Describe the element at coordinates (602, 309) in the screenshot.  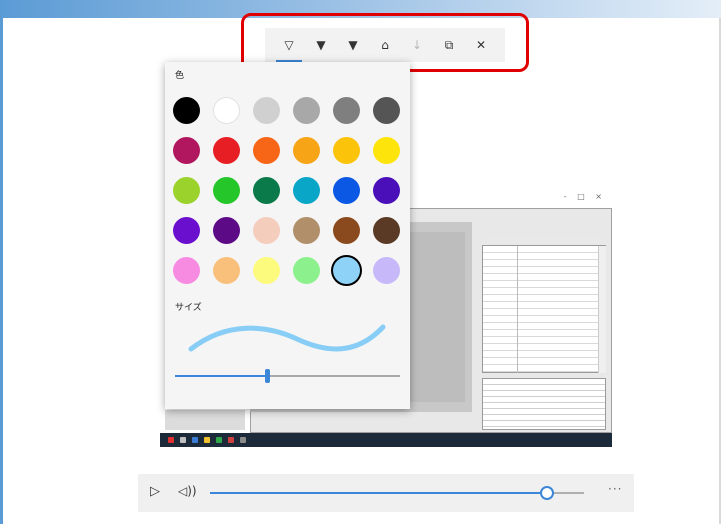
I see `embedded-list-scrollbar` at that location.